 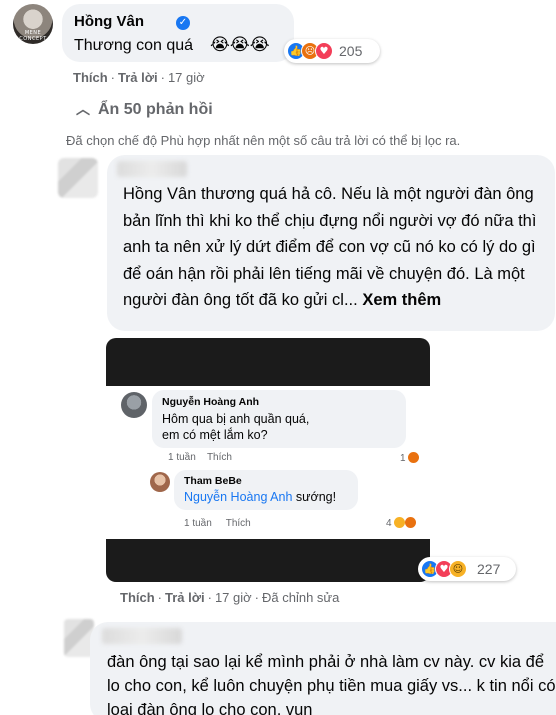 I want to click on haha-reaction-icon, so click(x=399, y=522).